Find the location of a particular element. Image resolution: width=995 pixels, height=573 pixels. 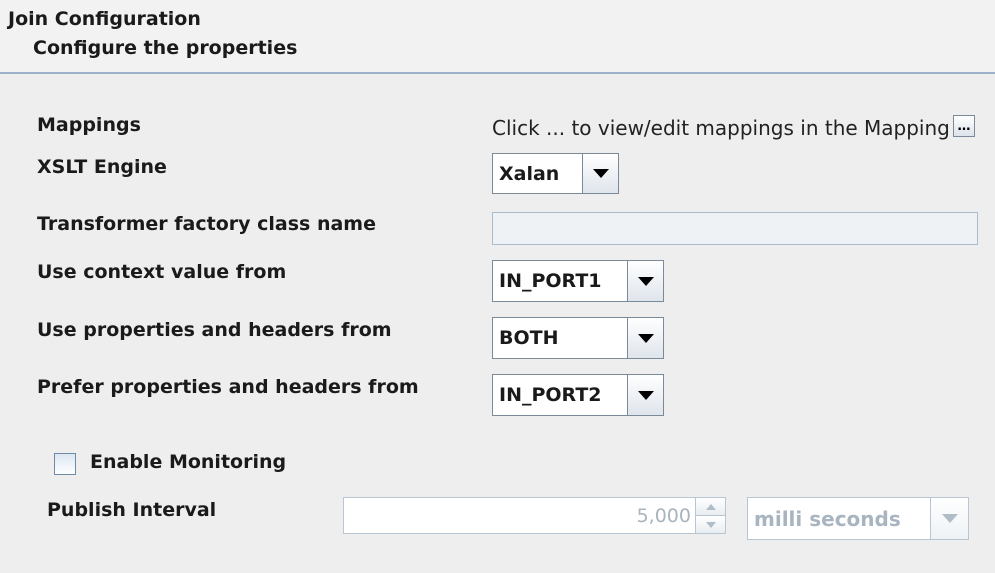

context-value-dropdown-arrow is located at coordinates (645, 281).